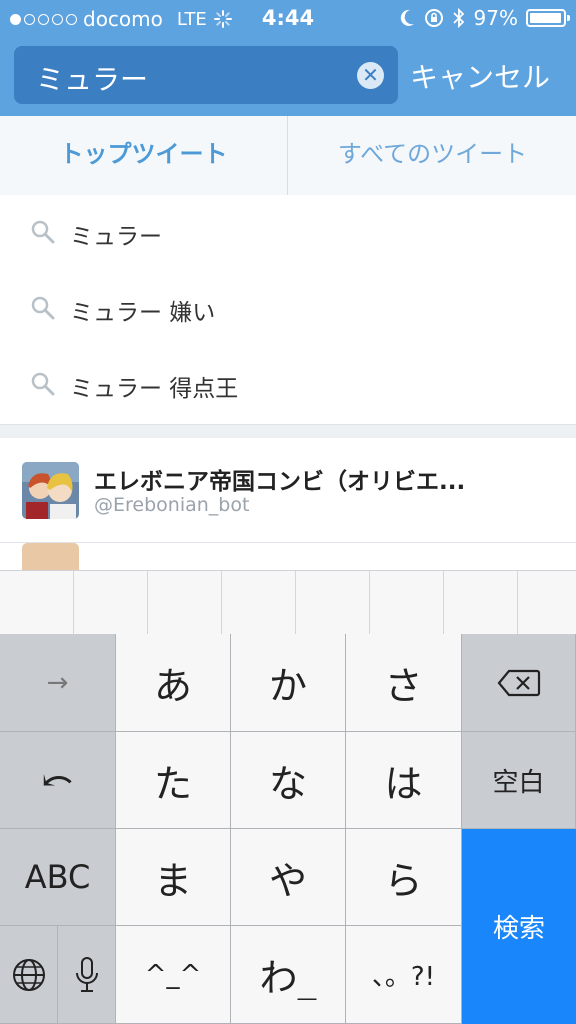 Image resolution: width=576 pixels, height=1024 pixels. What do you see at coordinates (495, 18) in the screenshot?
I see `battery-percent: 97%` at bounding box center [495, 18].